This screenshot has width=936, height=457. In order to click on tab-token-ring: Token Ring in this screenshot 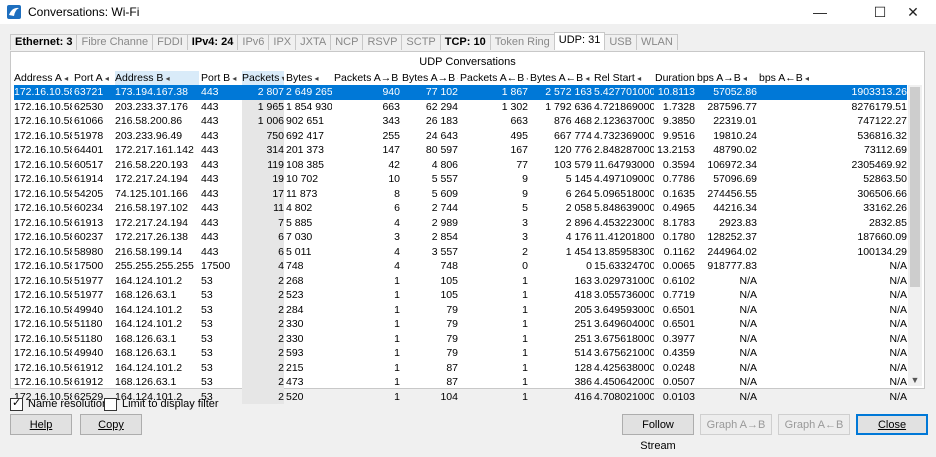, I will do `click(522, 42)`.